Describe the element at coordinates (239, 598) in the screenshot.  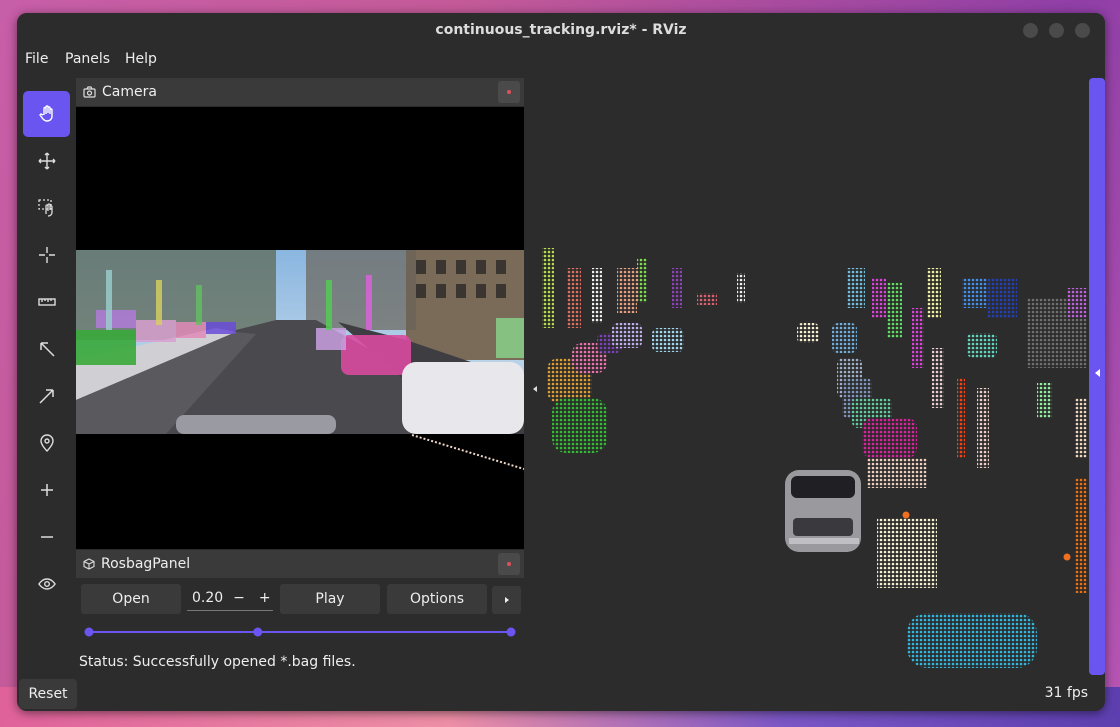
I see `rate-decrement-button: −` at that location.